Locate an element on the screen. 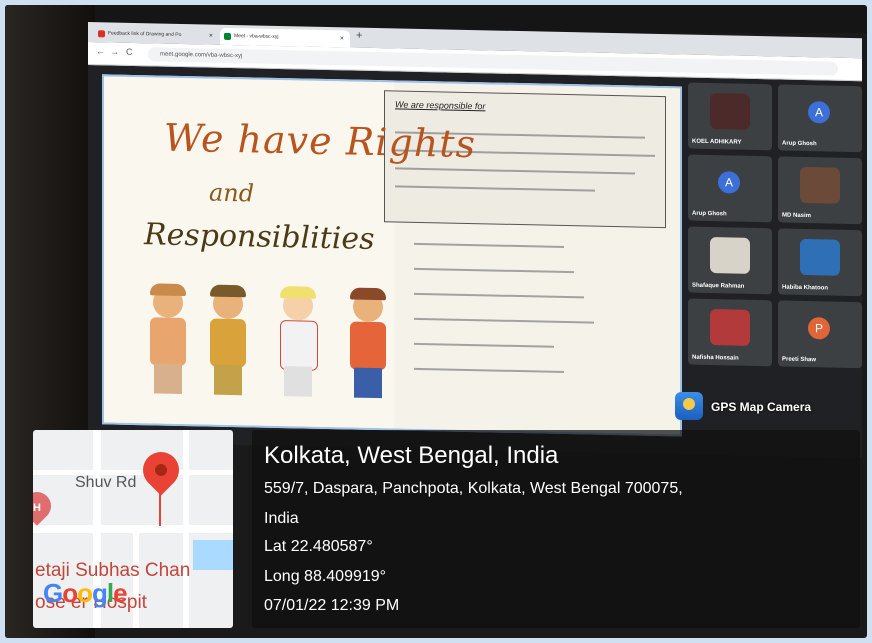  gps-map-camera-watermark: GPS Map Camera is located at coordinates (768, 410).